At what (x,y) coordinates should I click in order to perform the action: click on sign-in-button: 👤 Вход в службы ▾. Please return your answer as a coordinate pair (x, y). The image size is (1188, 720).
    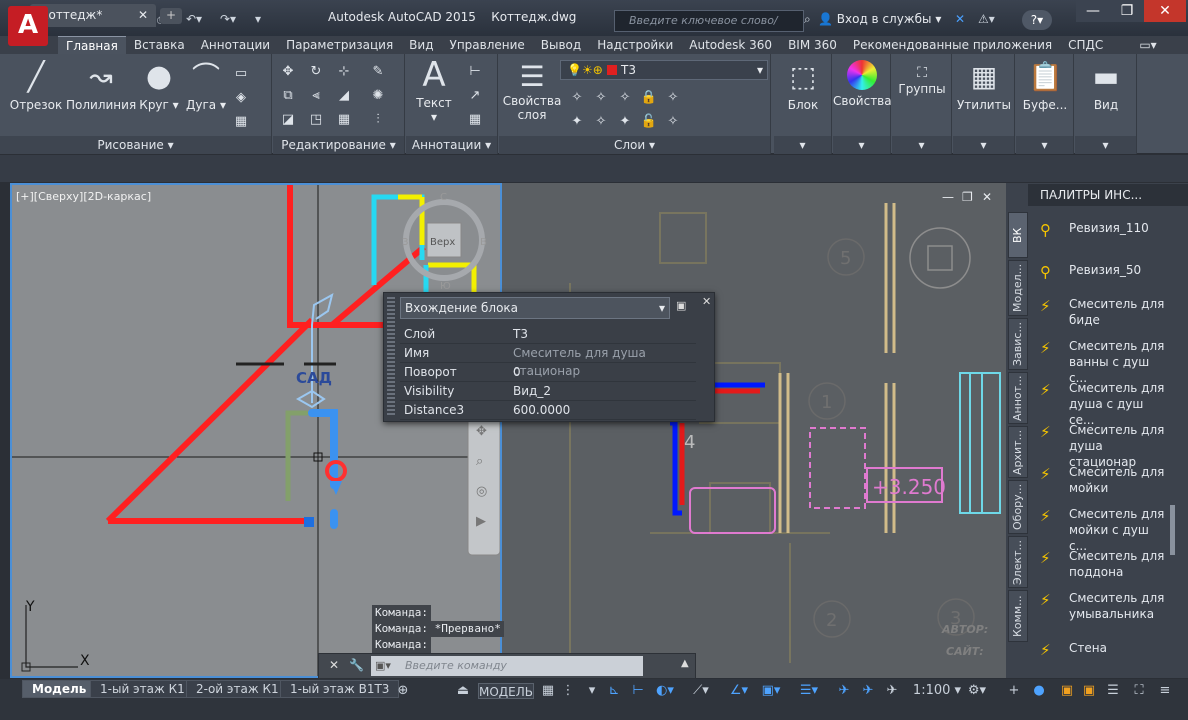
    Looking at the image, I should click on (879, 19).